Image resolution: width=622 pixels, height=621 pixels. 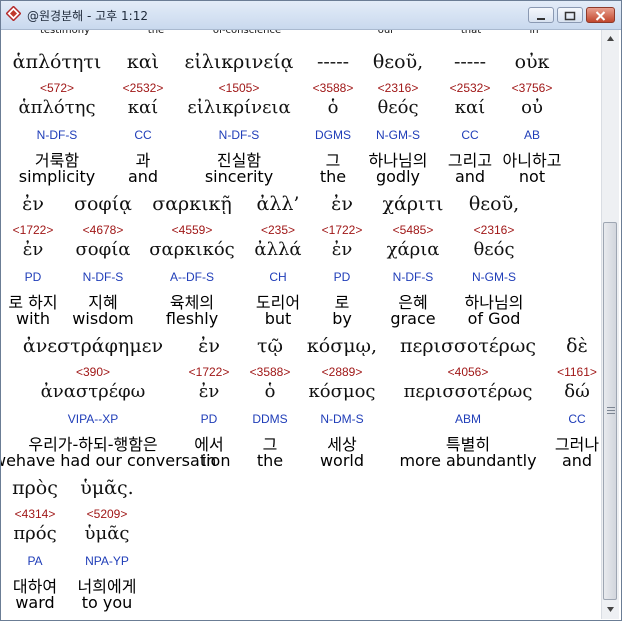 I want to click on word-english: and, so click(x=577, y=460).